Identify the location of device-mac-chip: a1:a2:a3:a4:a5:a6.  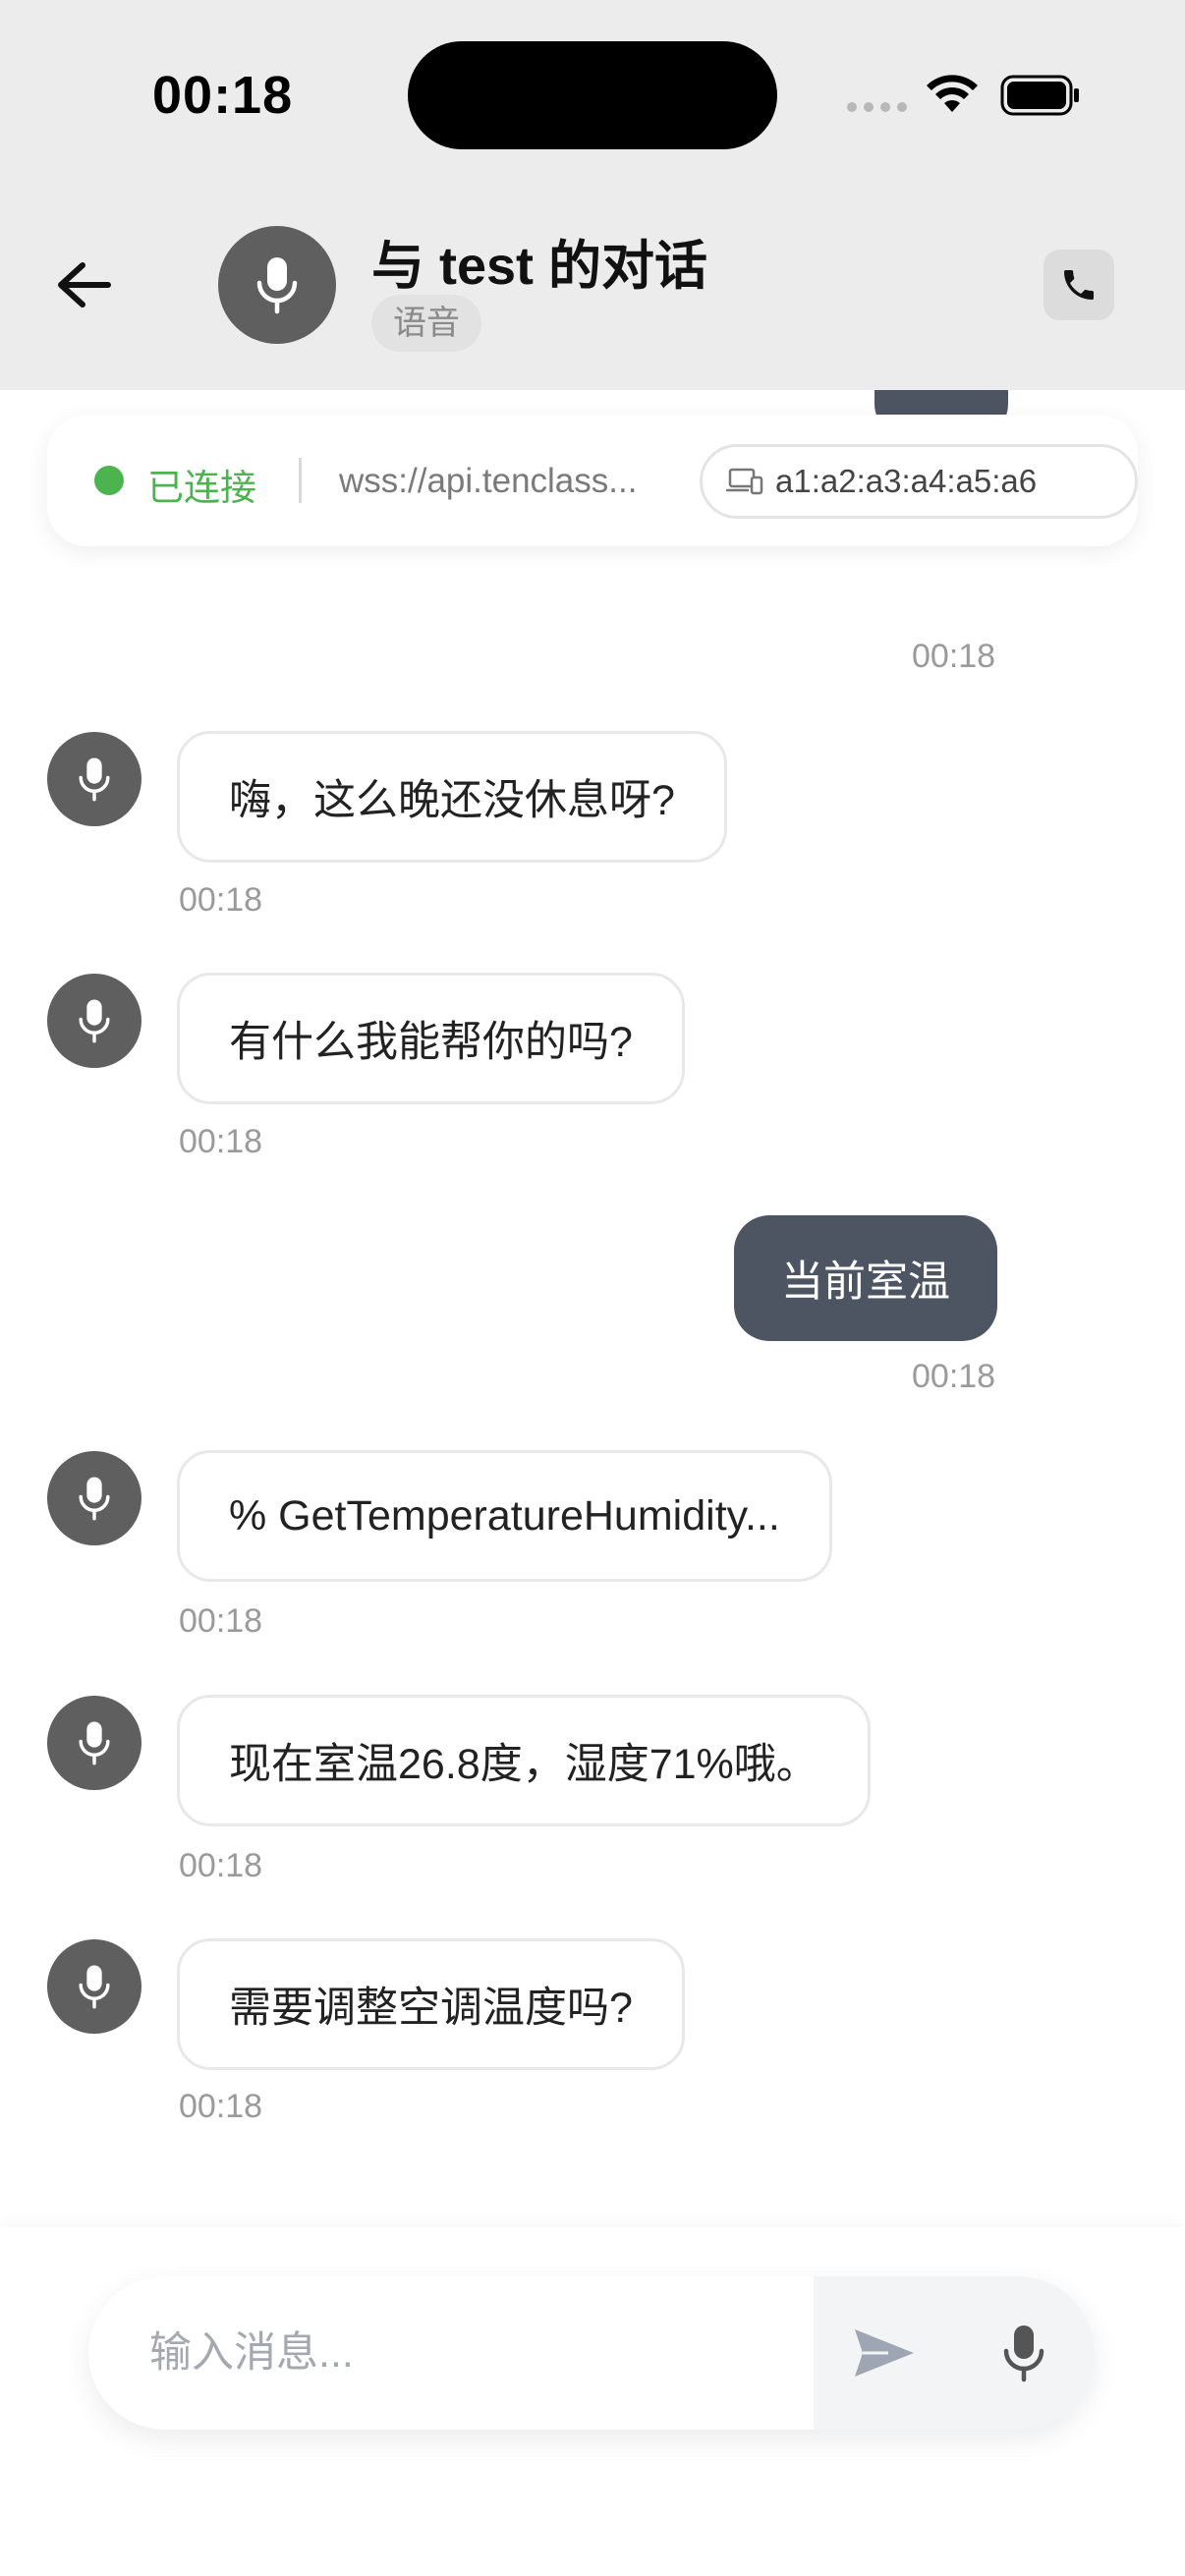
(919, 481).